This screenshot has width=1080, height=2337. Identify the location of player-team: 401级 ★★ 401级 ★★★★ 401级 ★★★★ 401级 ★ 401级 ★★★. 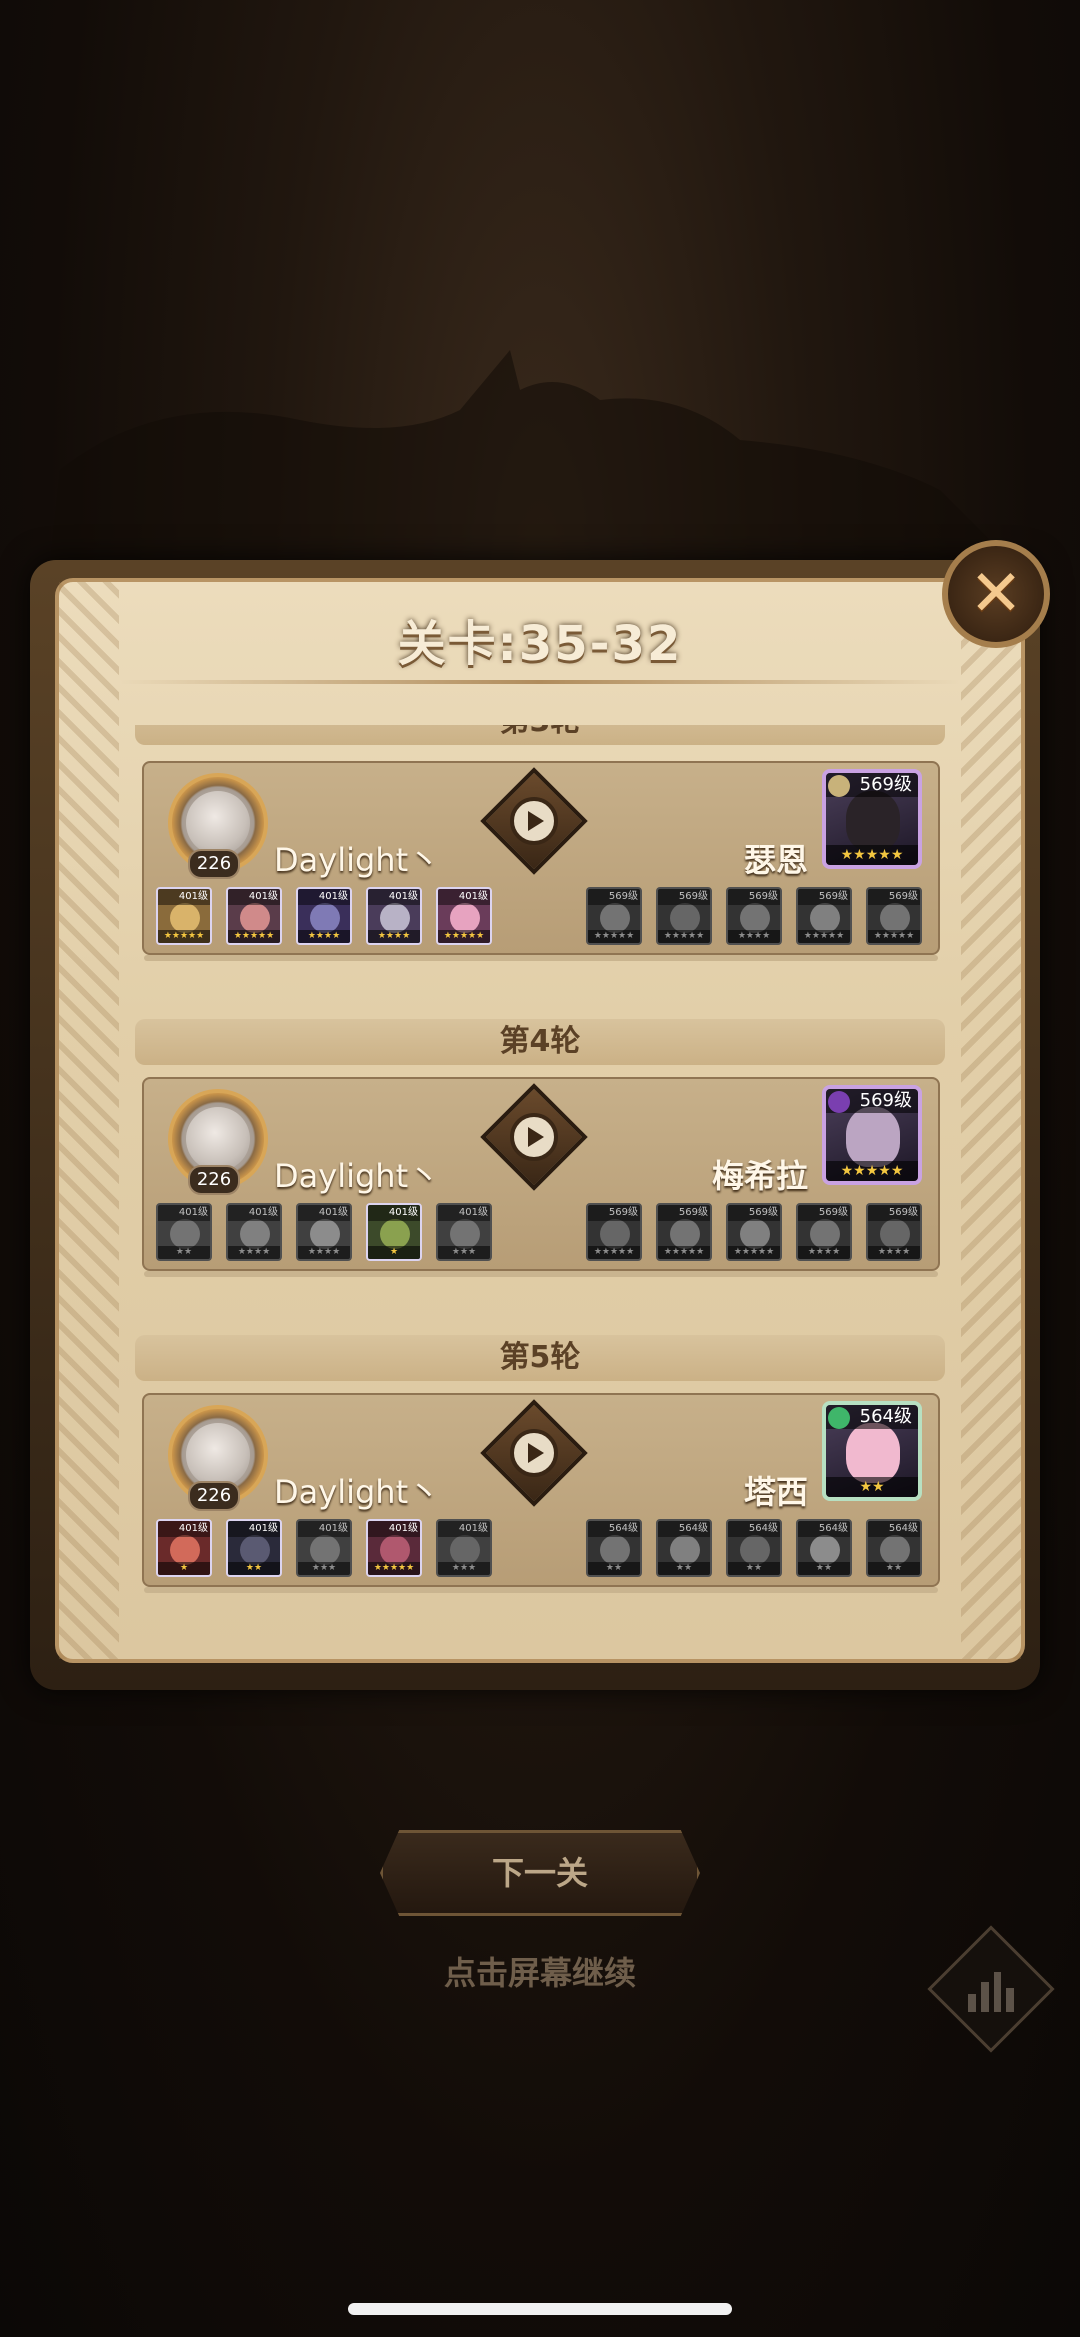
(324, 1232).